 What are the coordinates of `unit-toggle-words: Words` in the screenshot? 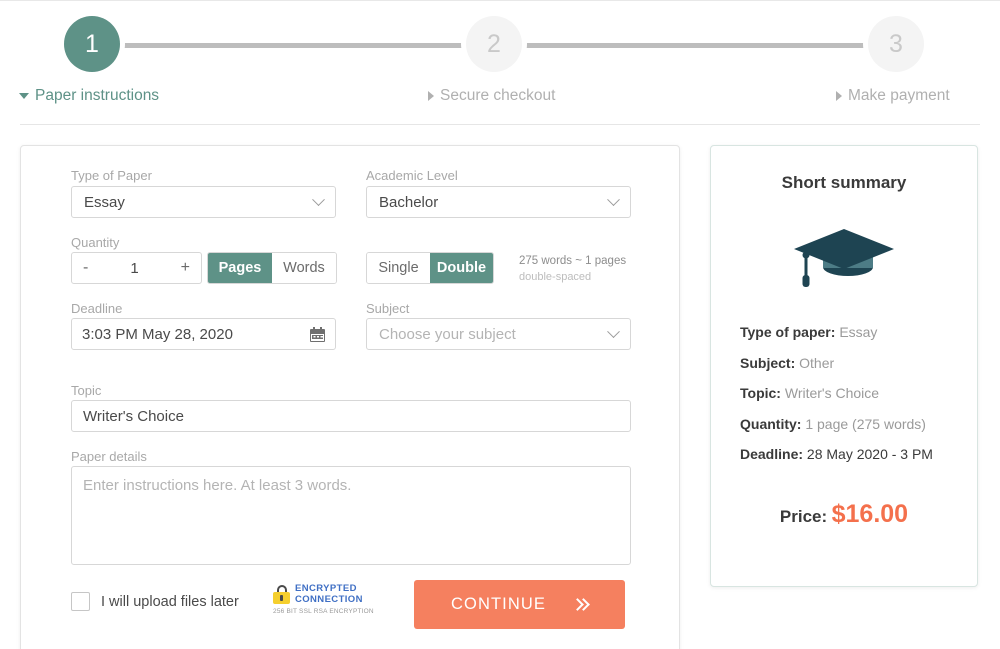 It's located at (304, 268).